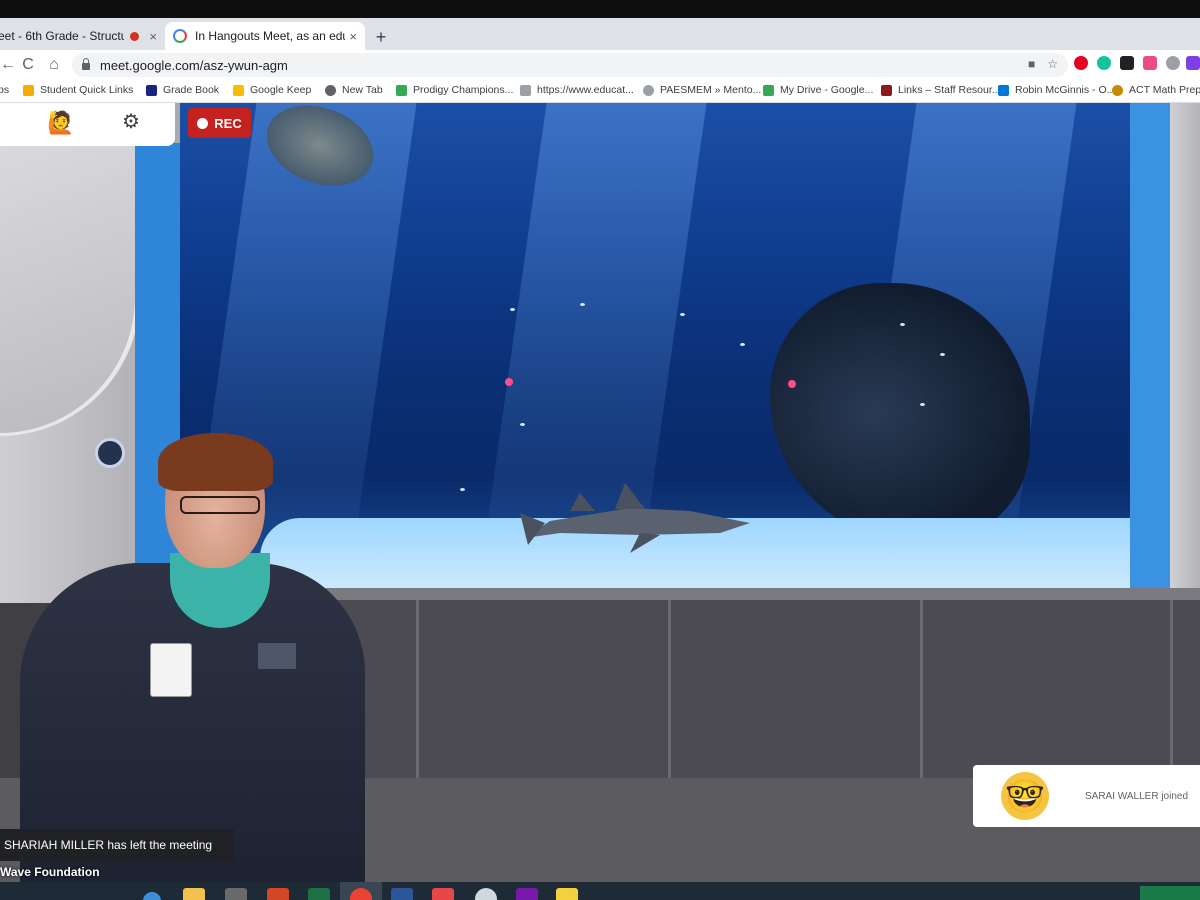 The width and height of the screenshot is (1200, 900). What do you see at coordinates (87, 90) in the screenshot?
I see `bookmark-label: Student Quick Links` at bounding box center [87, 90].